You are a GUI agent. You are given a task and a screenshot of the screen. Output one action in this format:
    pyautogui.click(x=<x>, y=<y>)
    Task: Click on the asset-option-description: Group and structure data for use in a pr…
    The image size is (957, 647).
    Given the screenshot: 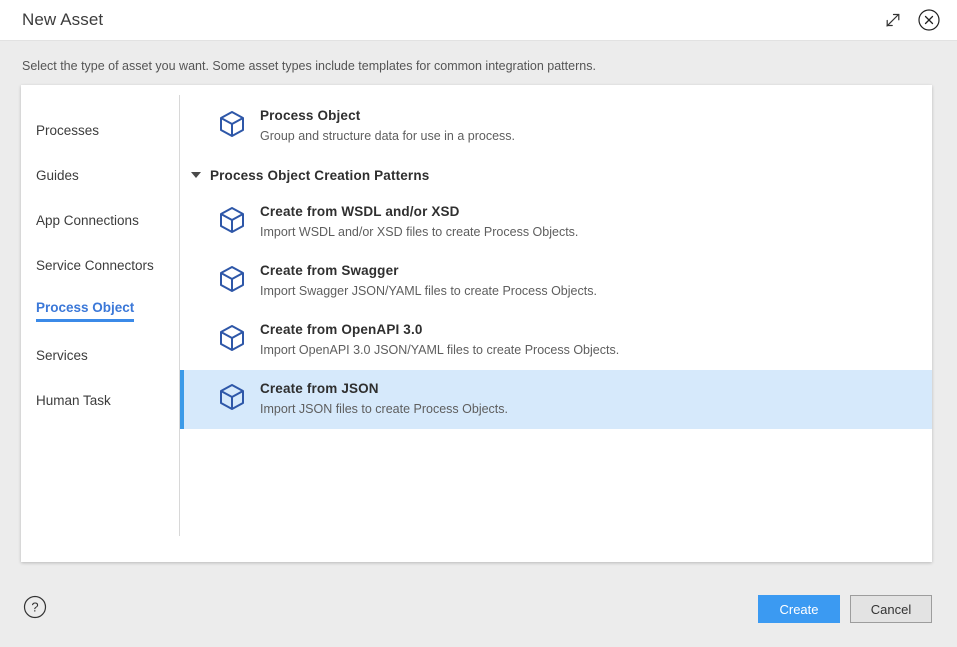 What is the action you would take?
    pyautogui.click(x=387, y=136)
    